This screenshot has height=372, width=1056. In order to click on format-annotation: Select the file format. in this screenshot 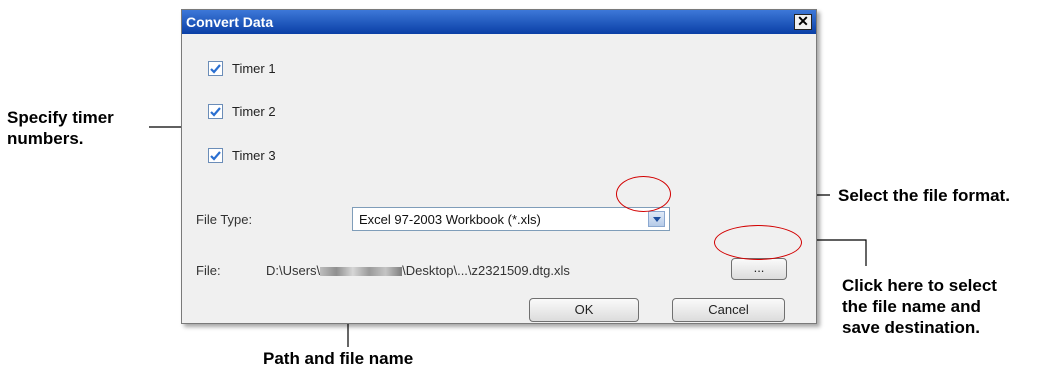, I will do `click(924, 195)`.